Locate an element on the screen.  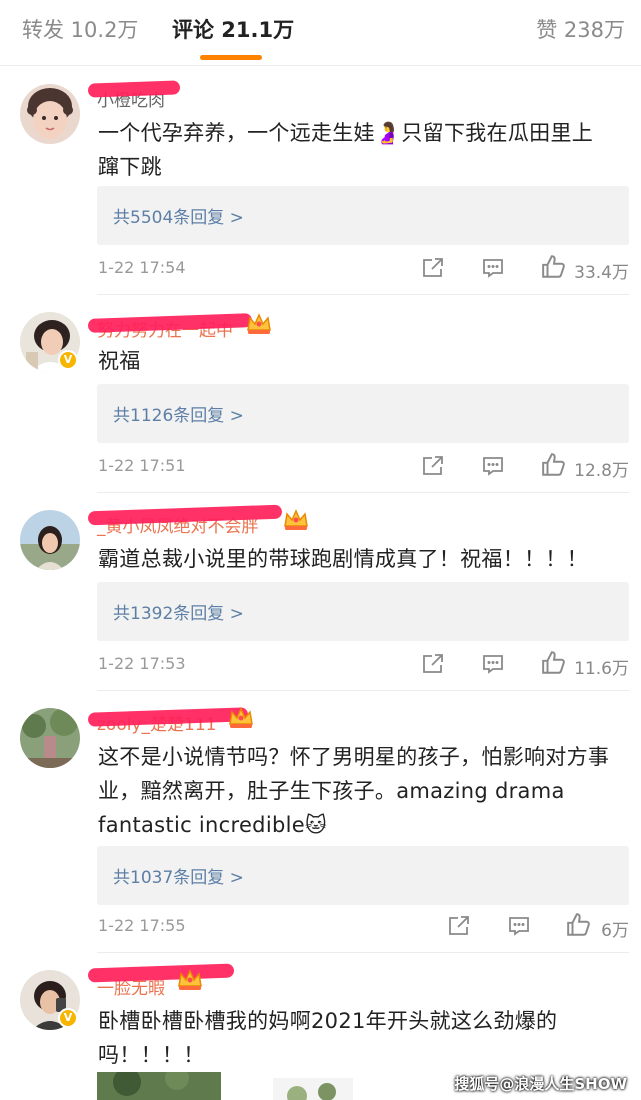
tab-bar: 转发 10.2万 评论 21.1万 赞 238万 is located at coordinates (320, 33).